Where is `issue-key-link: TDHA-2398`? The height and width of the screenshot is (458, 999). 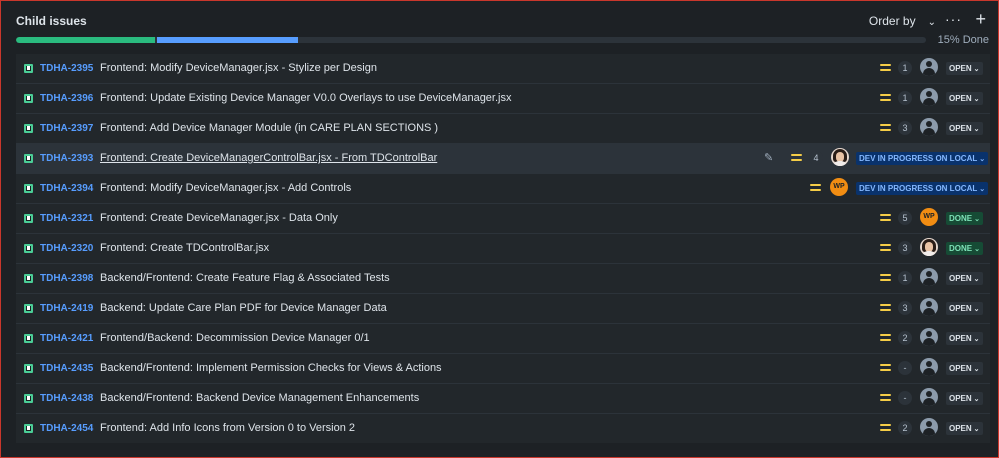
issue-key-link: TDHA-2398 is located at coordinates (66, 278).